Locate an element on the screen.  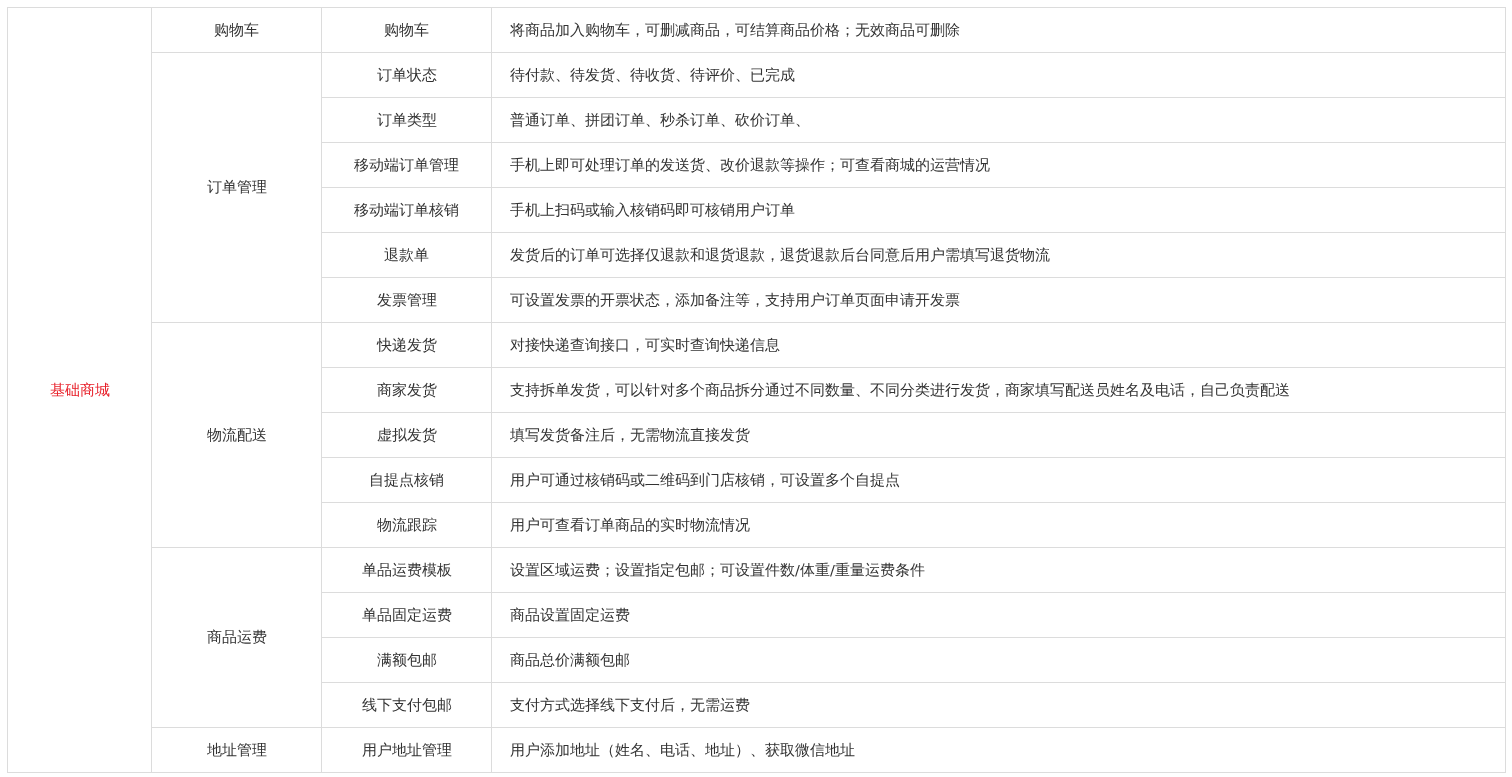
table-cell: 物流配送 is located at coordinates (236, 435).